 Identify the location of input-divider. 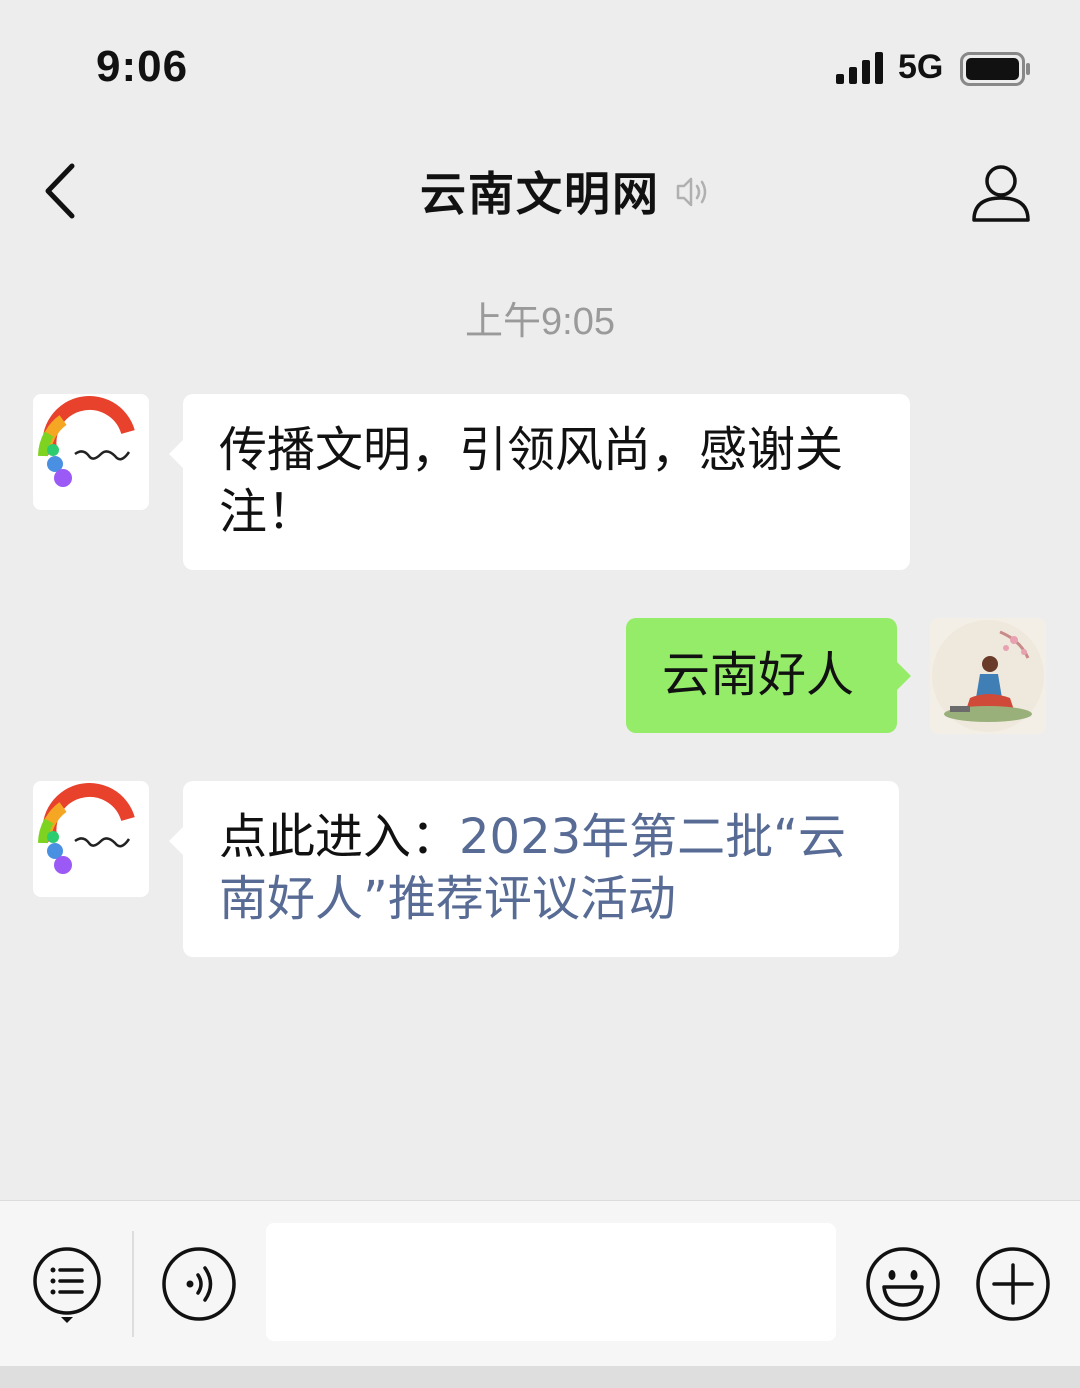
(133, 1284).